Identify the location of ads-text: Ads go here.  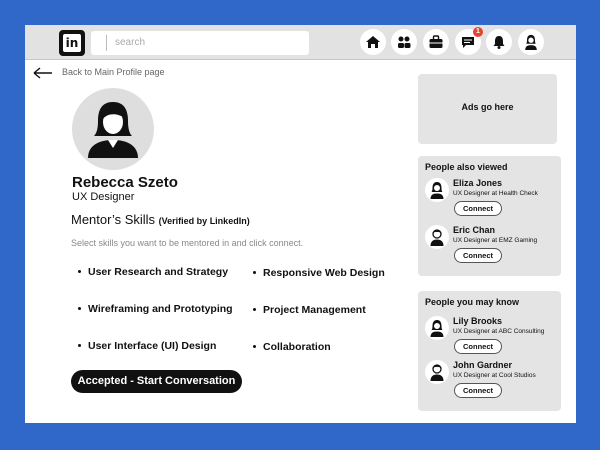
(487, 107).